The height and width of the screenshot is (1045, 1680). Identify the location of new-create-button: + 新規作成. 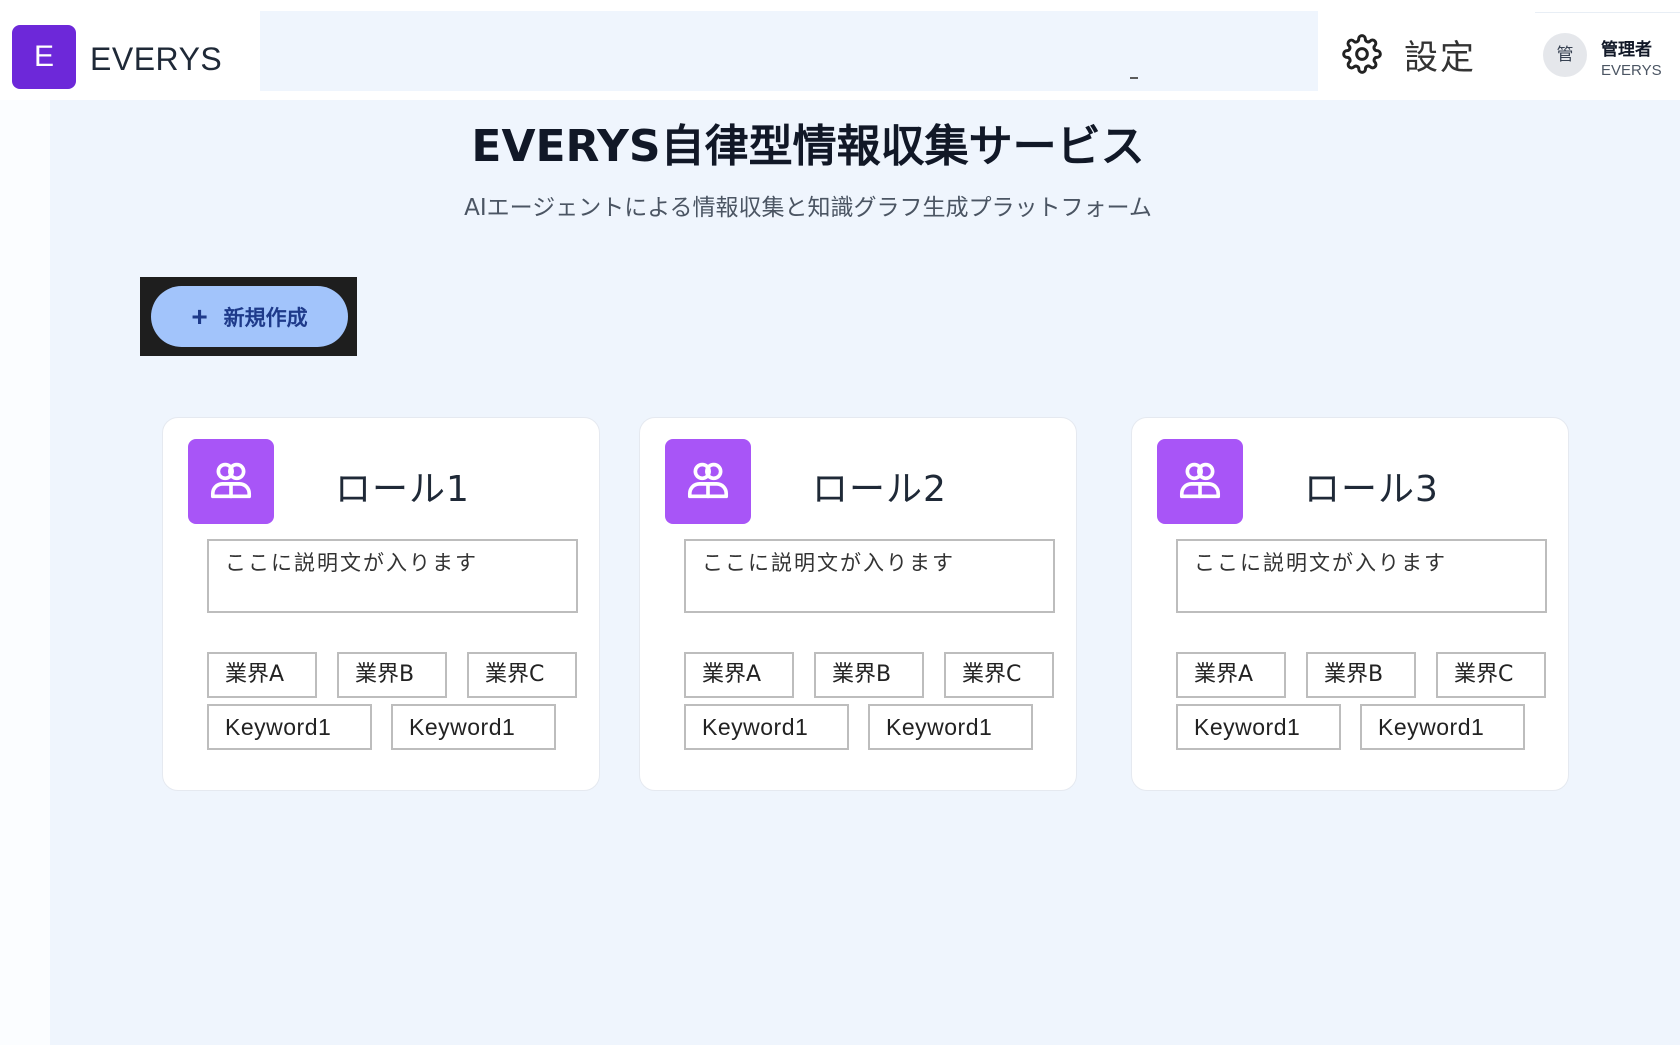
(249, 316).